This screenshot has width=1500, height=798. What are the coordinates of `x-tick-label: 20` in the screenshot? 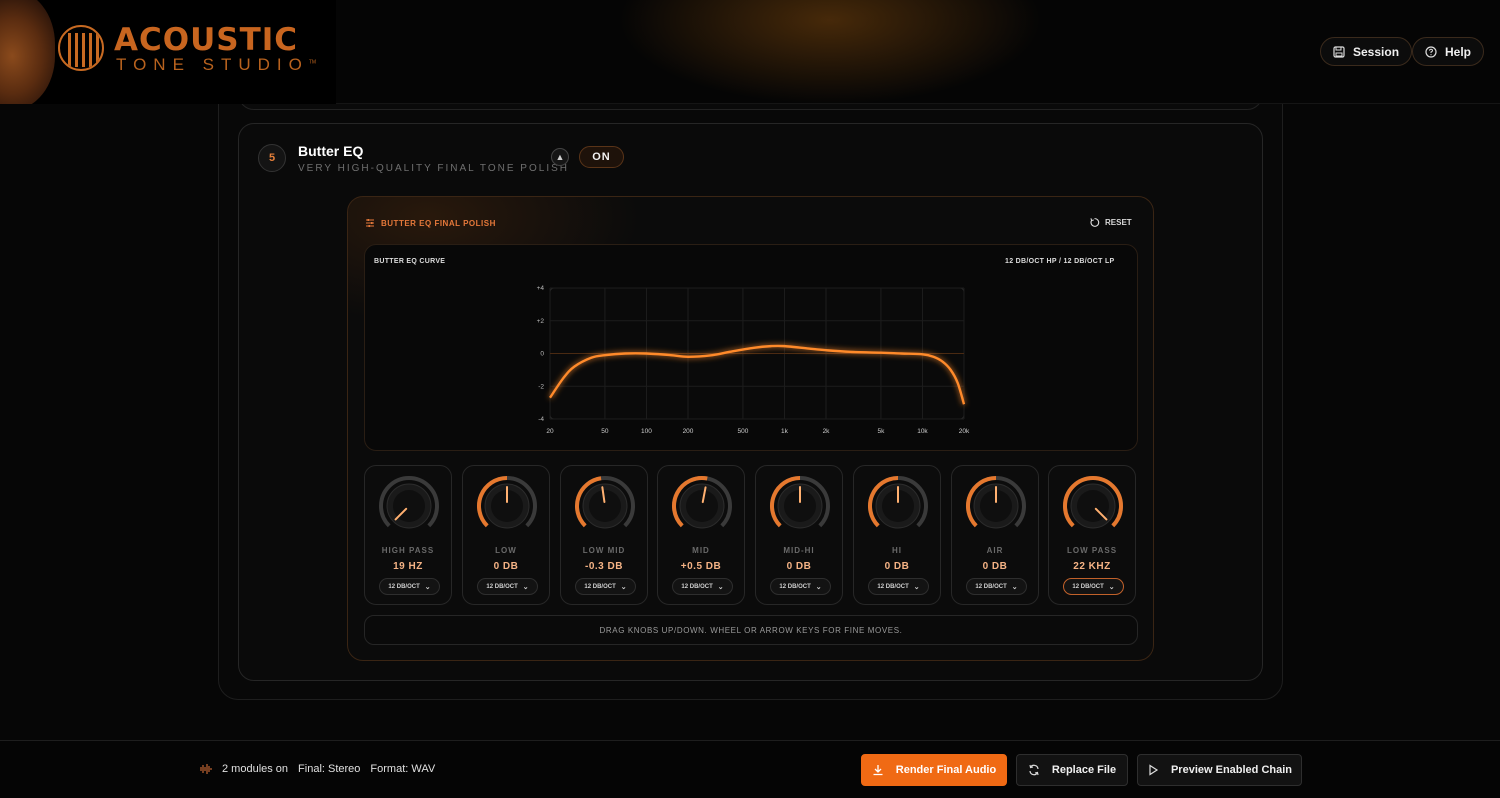 It's located at (550, 431).